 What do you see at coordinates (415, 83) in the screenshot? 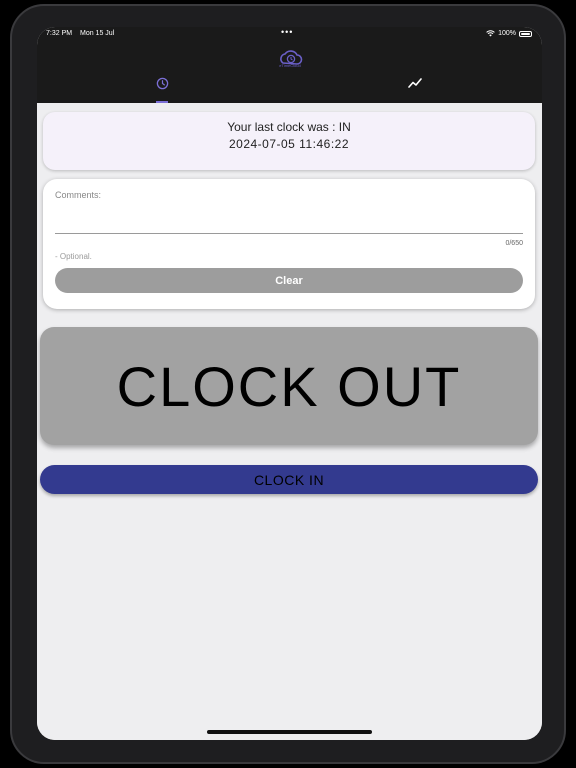
I see `trend-icon` at bounding box center [415, 83].